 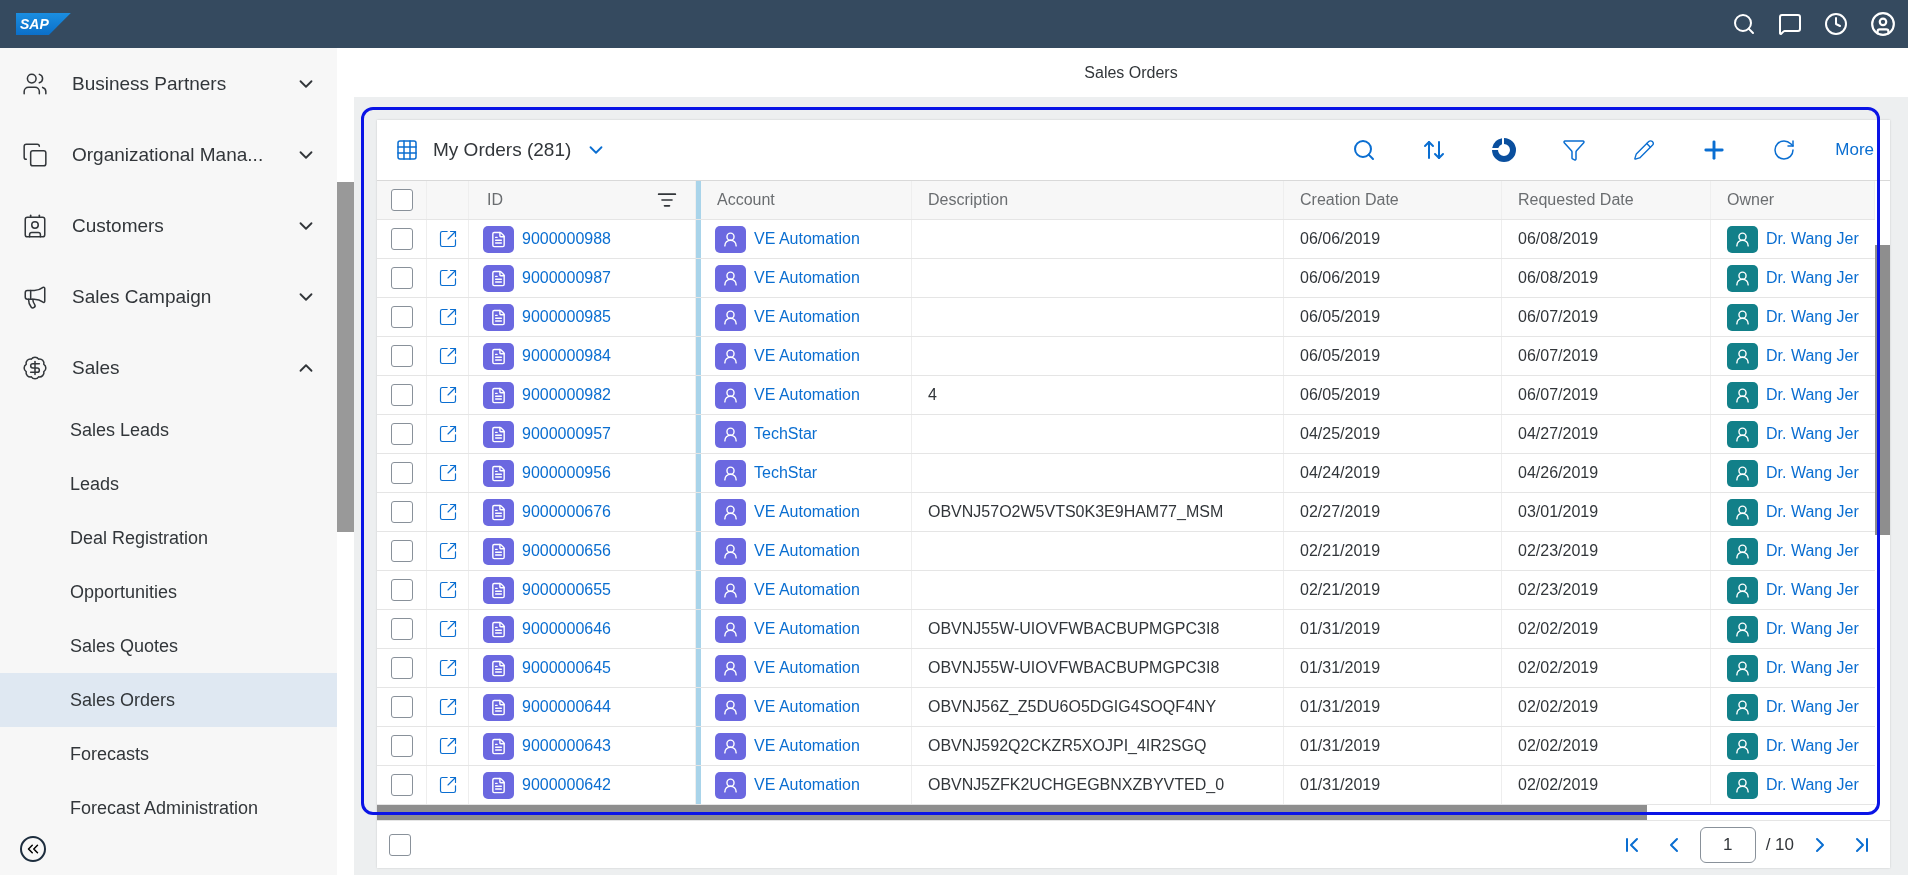 What do you see at coordinates (168, 430) in the screenshot?
I see `sidebar-subitem: Sales Leads` at bounding box center [168, 430].